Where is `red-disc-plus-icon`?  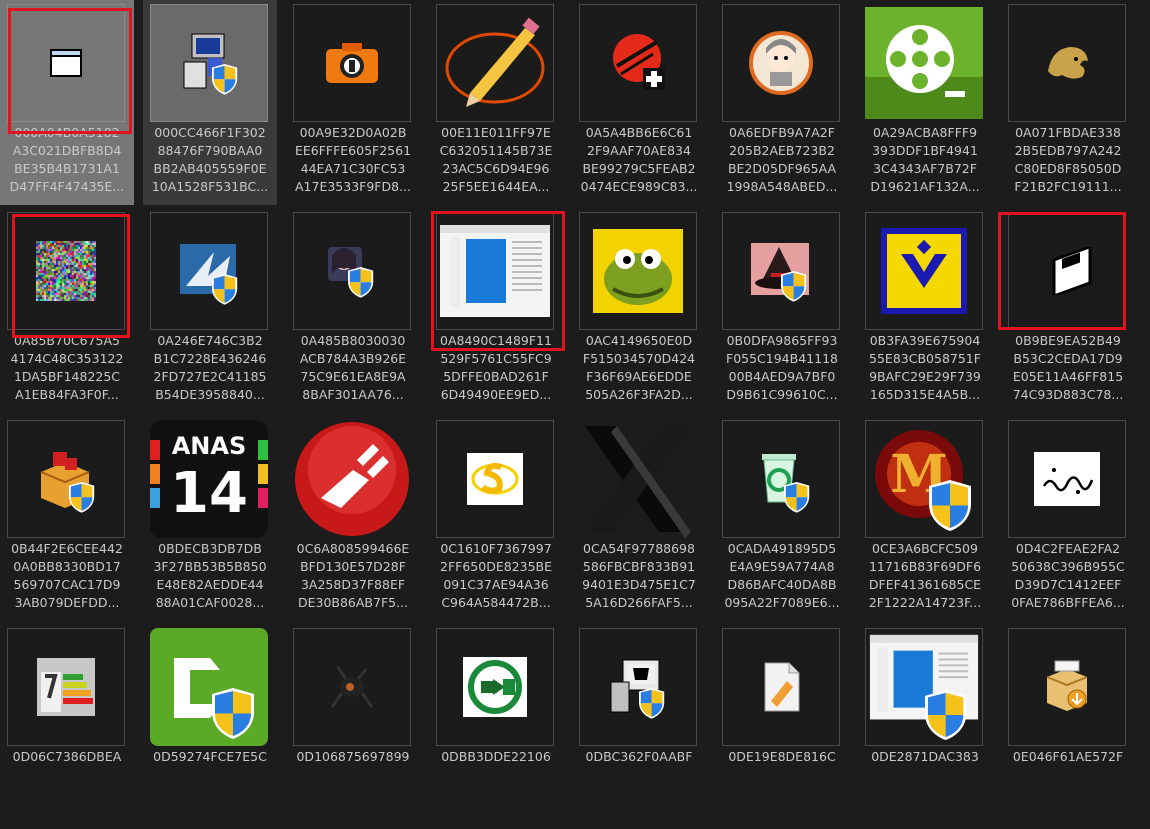
red-disc-plus-icon is located at coordinates (638, 63).